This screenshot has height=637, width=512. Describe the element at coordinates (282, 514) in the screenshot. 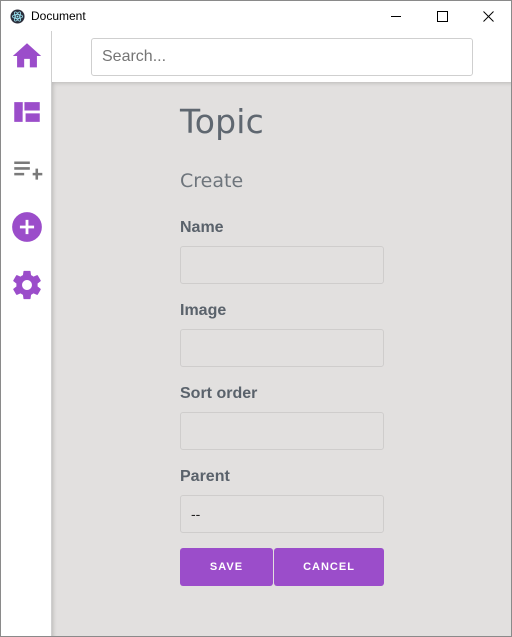

I see `parent-select: --` at that location.